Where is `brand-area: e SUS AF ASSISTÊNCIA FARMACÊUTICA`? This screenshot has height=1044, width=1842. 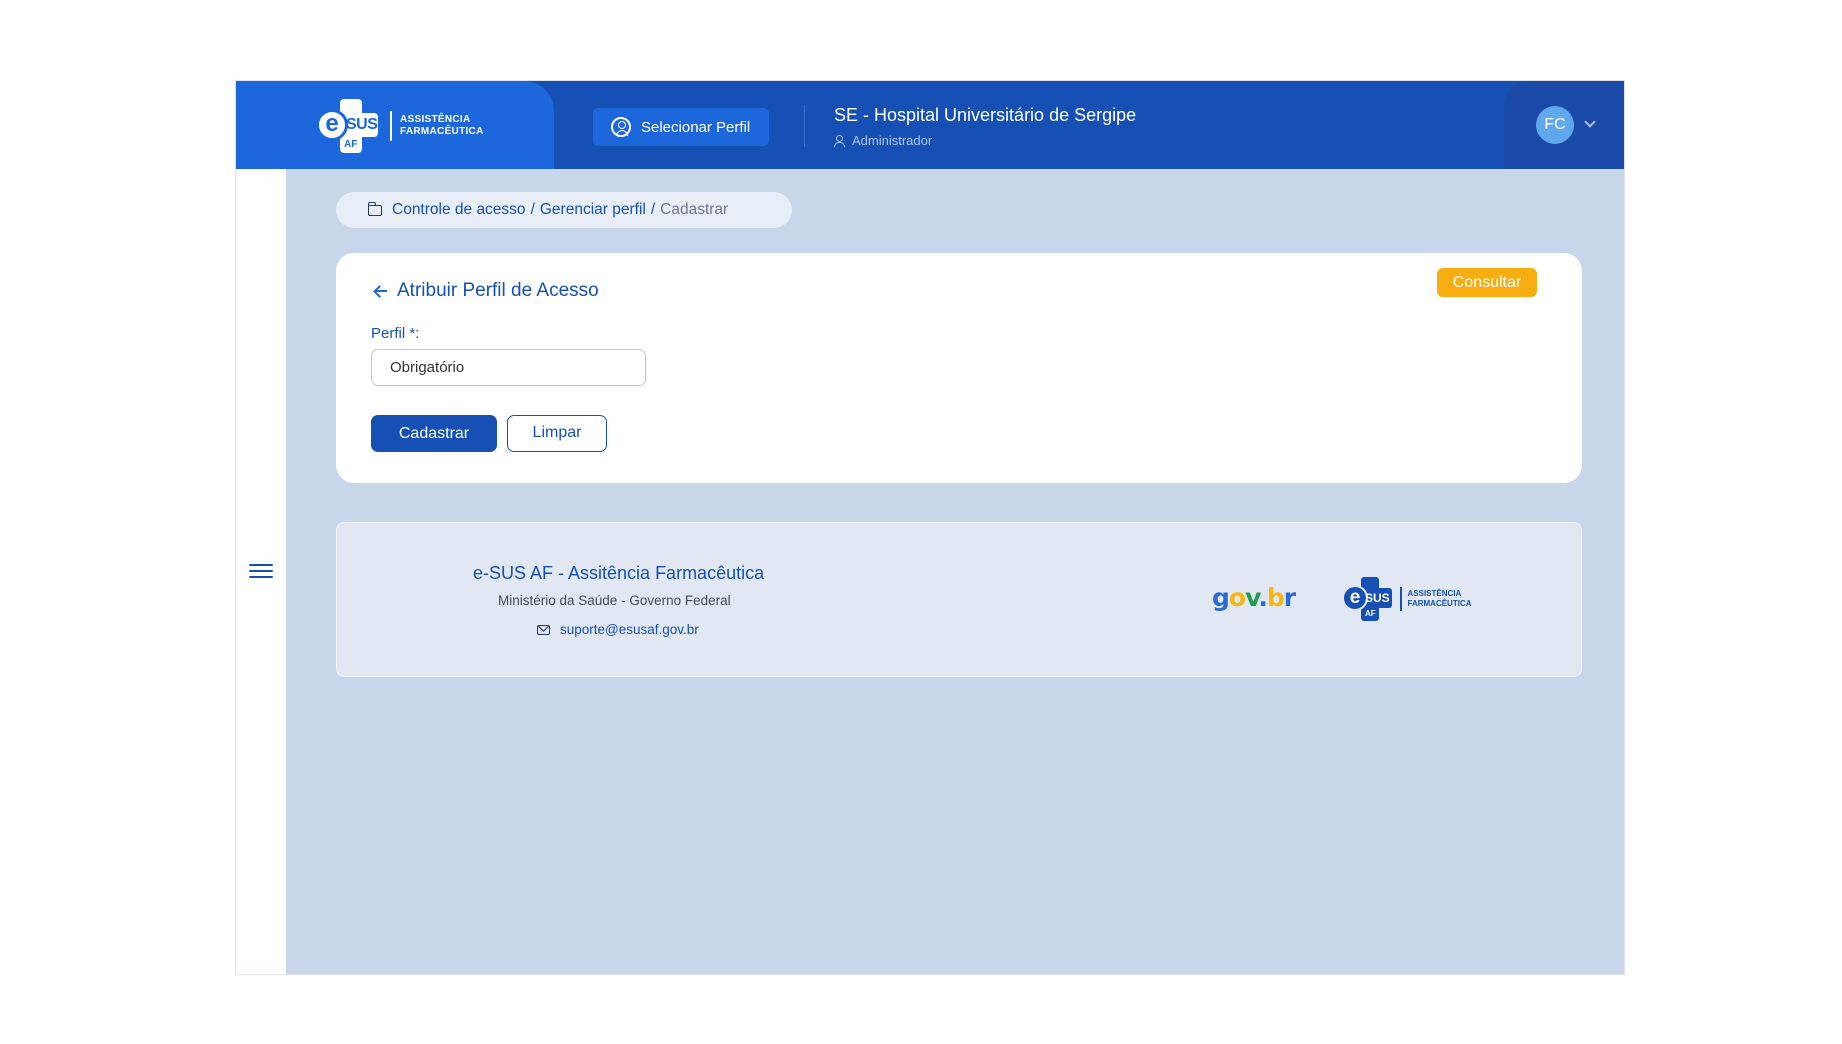 brand-area: e SUS AF ASSISTÊNCIA FARMACÊUTICA is located at coordinates (395, 125).